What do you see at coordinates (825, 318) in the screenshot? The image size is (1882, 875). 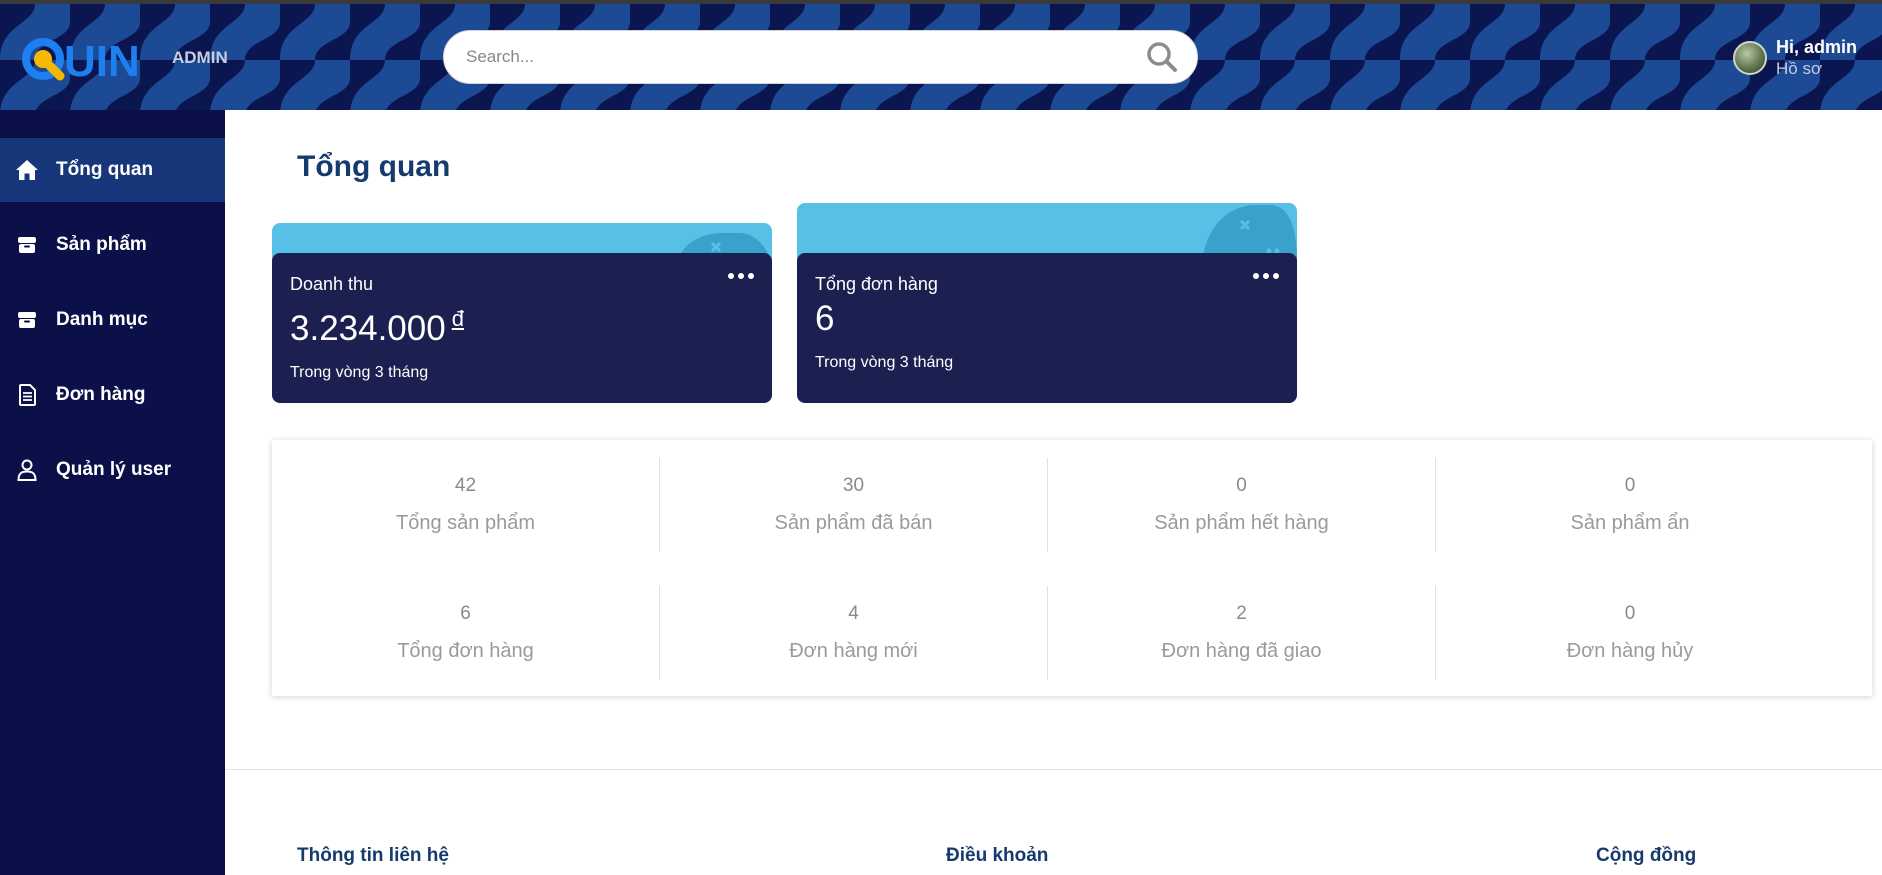 I see `orders-count: 6` at bounding box center [825, 318].